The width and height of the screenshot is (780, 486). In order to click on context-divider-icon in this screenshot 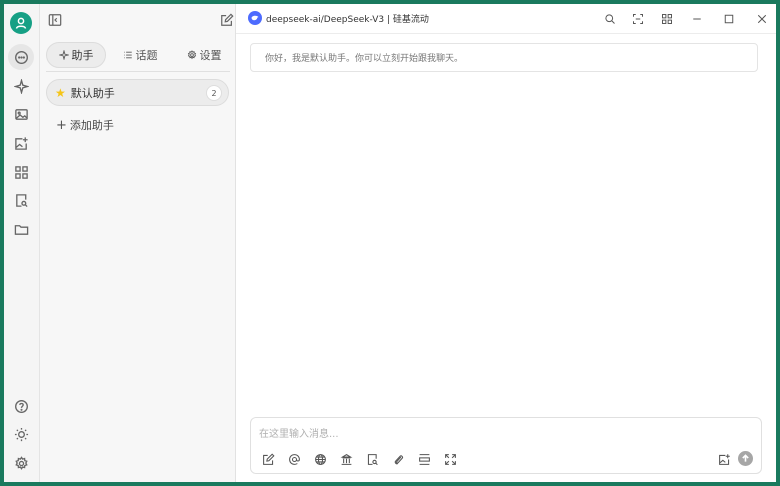, I will do `click(424, 459)`.